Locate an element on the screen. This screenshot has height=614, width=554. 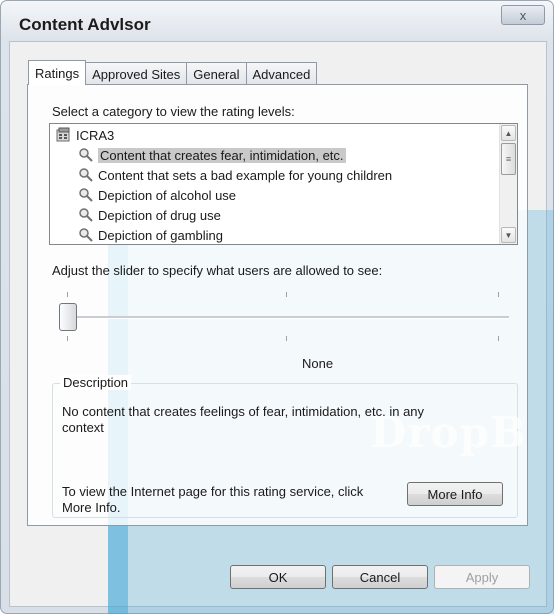
list-item-label: ICRA3 is located at coordinates (95, 135).